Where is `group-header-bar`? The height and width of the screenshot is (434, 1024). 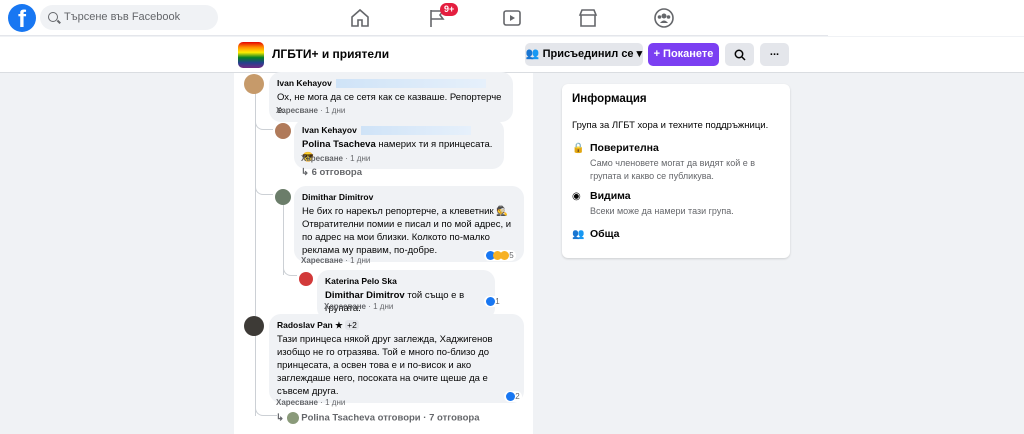 group-header-bar is located at coordinates (512, 55).